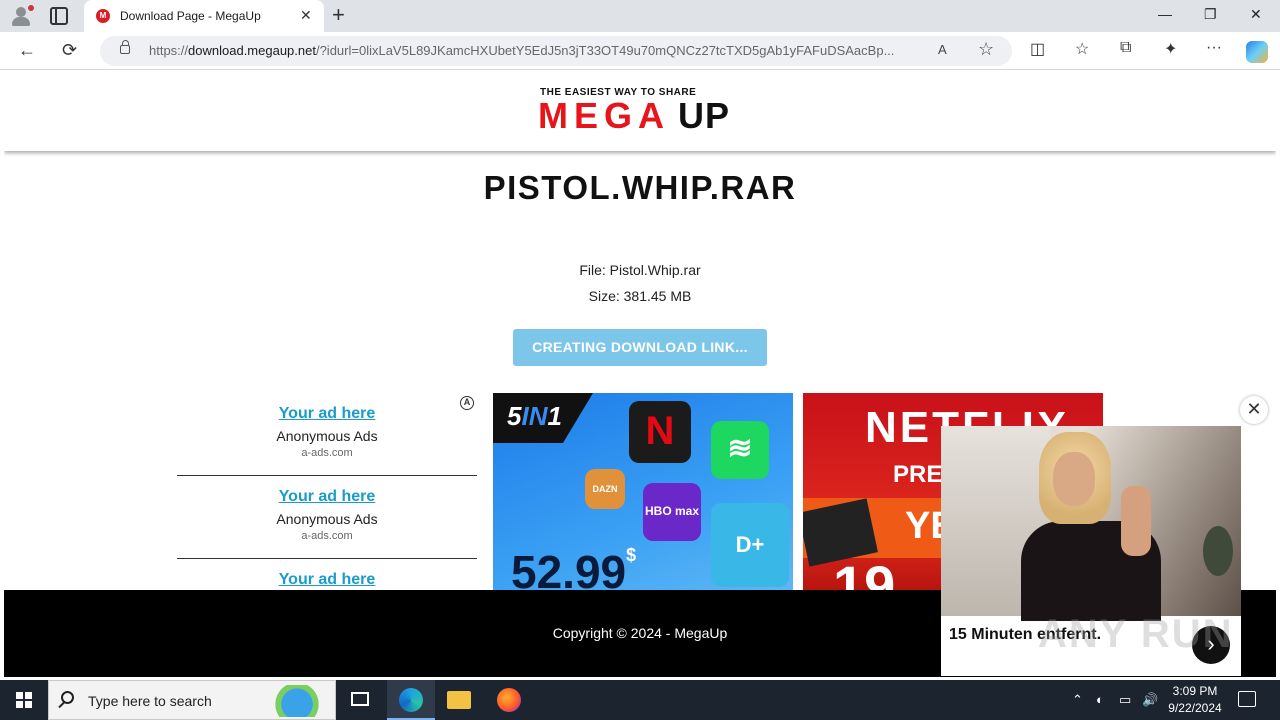  I want to click on popup-close-button: ✕, so click(1254, 410).